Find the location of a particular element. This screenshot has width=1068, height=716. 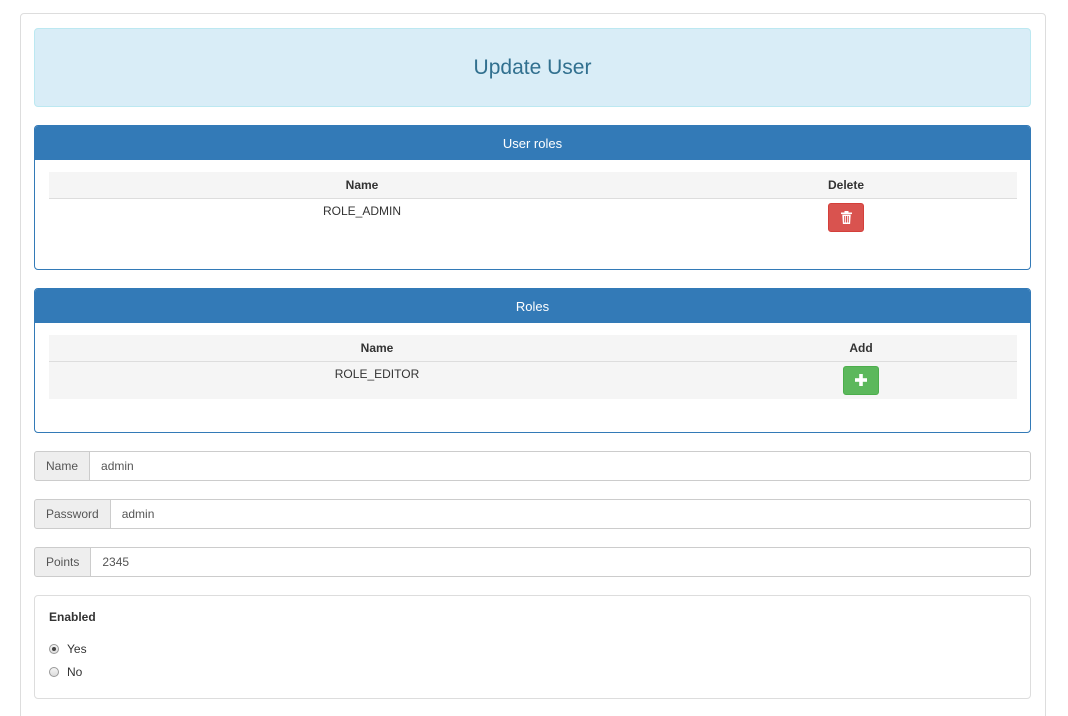

page-title-box: Update User is located at coordinates (532, 67).